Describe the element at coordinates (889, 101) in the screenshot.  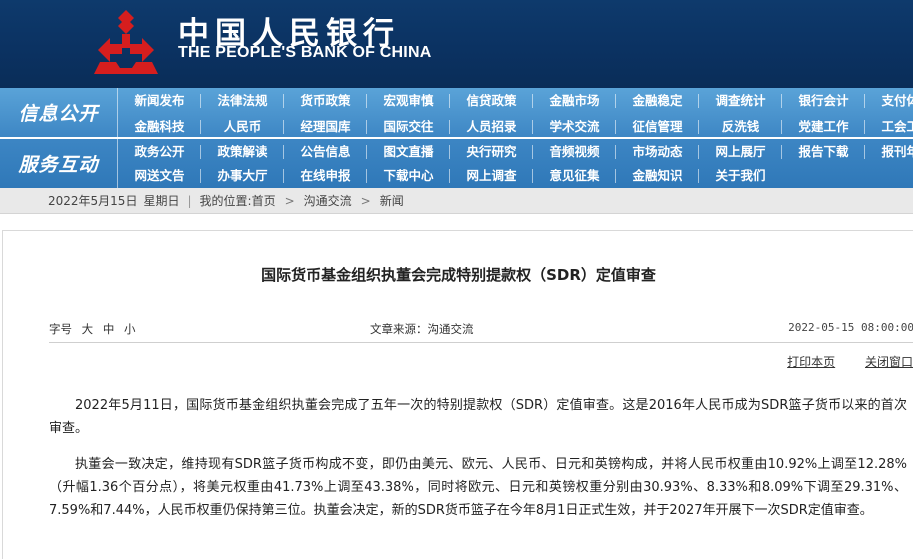
I see `nav-item: 支付体系` at that location.